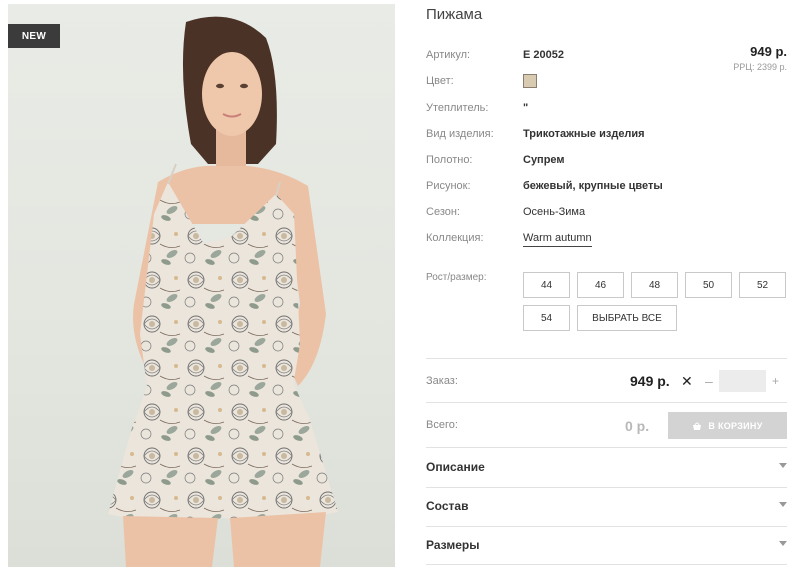 Image resolution: width=800 pixels, height=567 pixels. What do you see at coordinates (546, 285) in the screenshot?
I see `size-button-44: 44` at bounding box center [546, 285].